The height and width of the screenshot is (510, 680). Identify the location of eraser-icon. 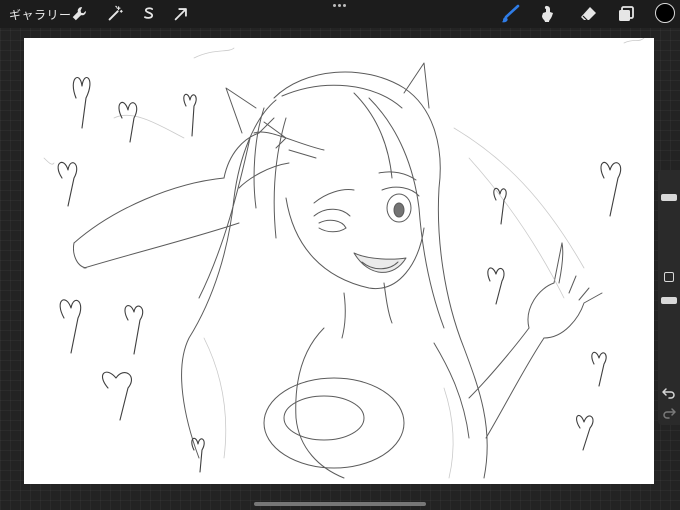
(588, 14).